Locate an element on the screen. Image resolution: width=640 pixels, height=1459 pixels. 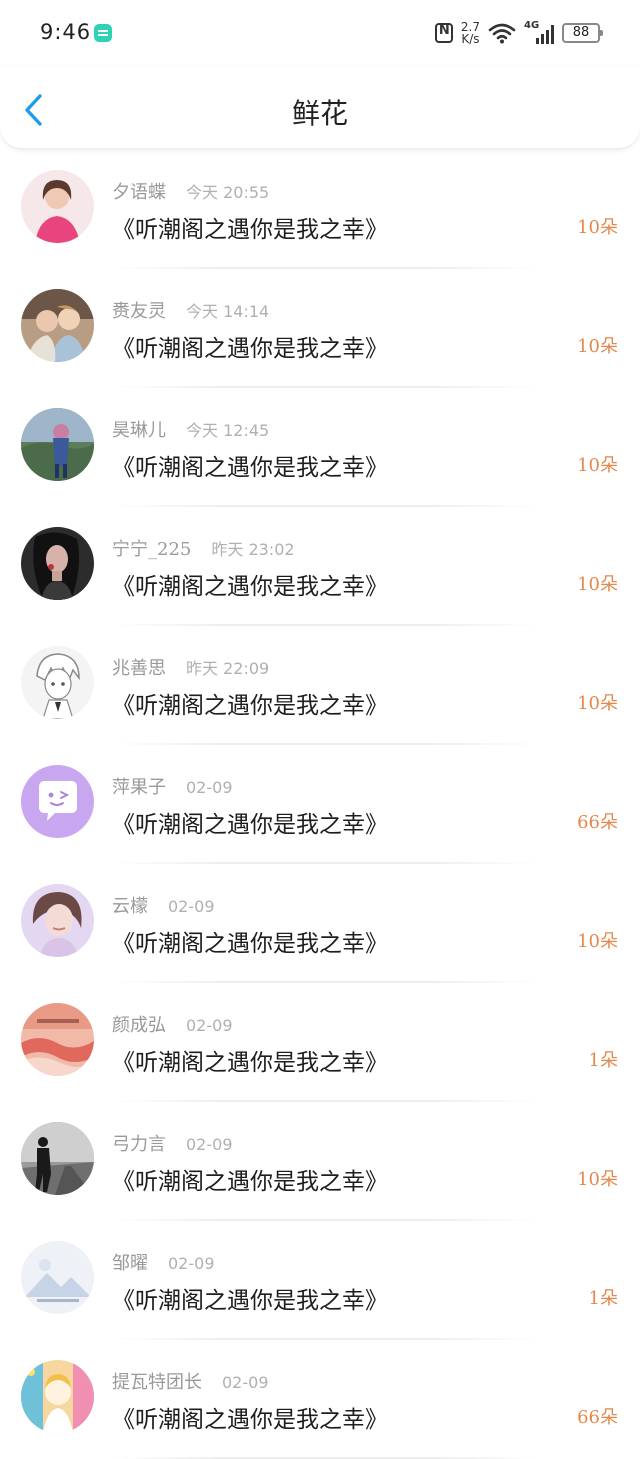
sent-time: 今天 14:14 is located at coordinates (228, 311).